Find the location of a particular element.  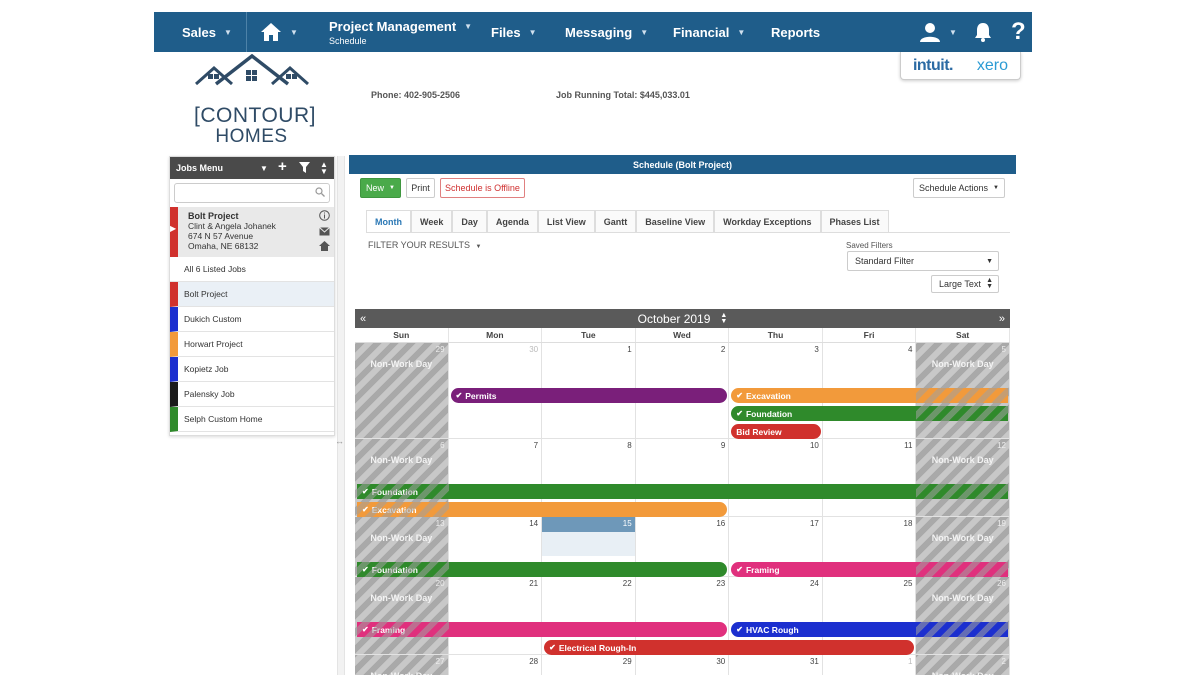

new-button: New ▼ is located at coordinates (380, 188).